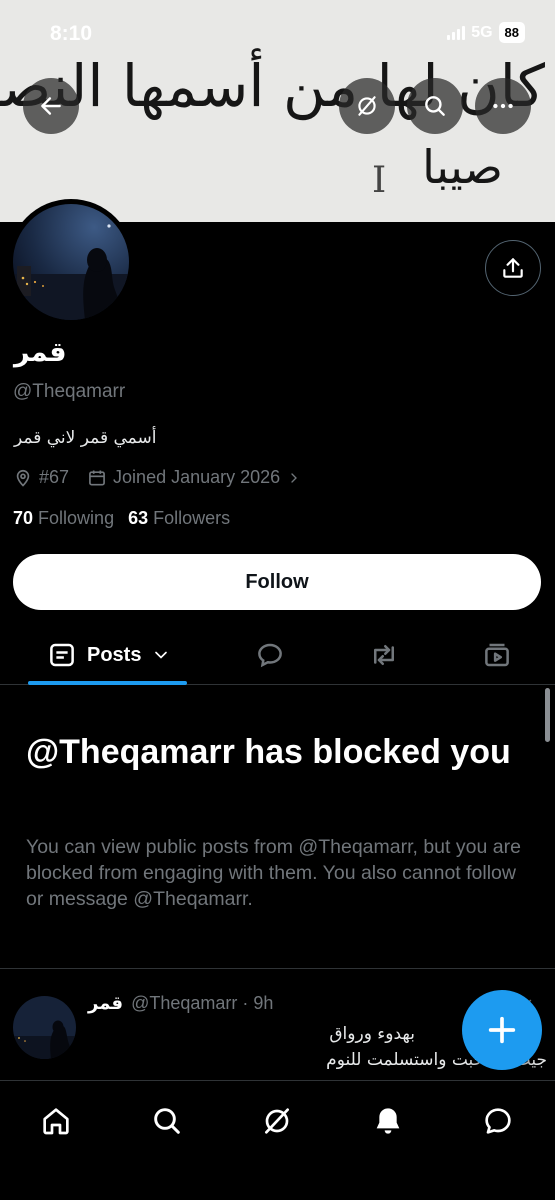 Image resolution: width=555 pixels, height=1200 pixels. What do you see at coordinates (114, 654) in the screenshot?
I see `tab-posts-label: Posts` at bounding box center [114, 654].